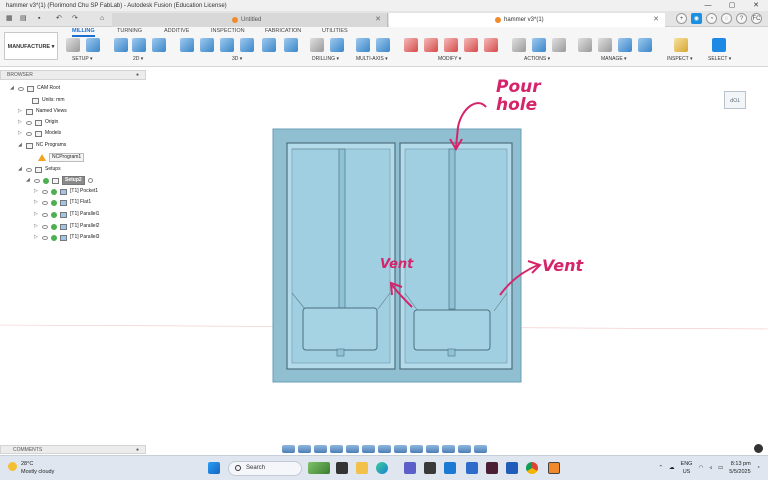 This screenshot has height=480, width=768. What do you see at coordinates (48, 100) in the screenshot?
I see `tree-item-units: Units: mm` at bounding box center [48, 100].